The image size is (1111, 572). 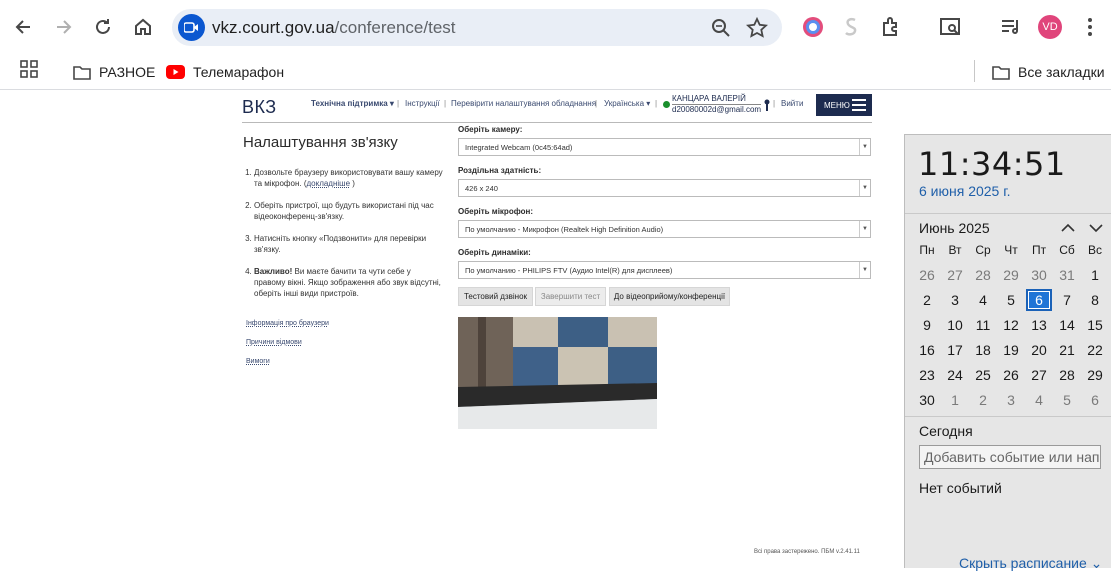 What do you see at coordinates (274, 342) in the screenshot?
I see `rejection-reasons-link: Причини відмови` at bounding box center [274, 342].